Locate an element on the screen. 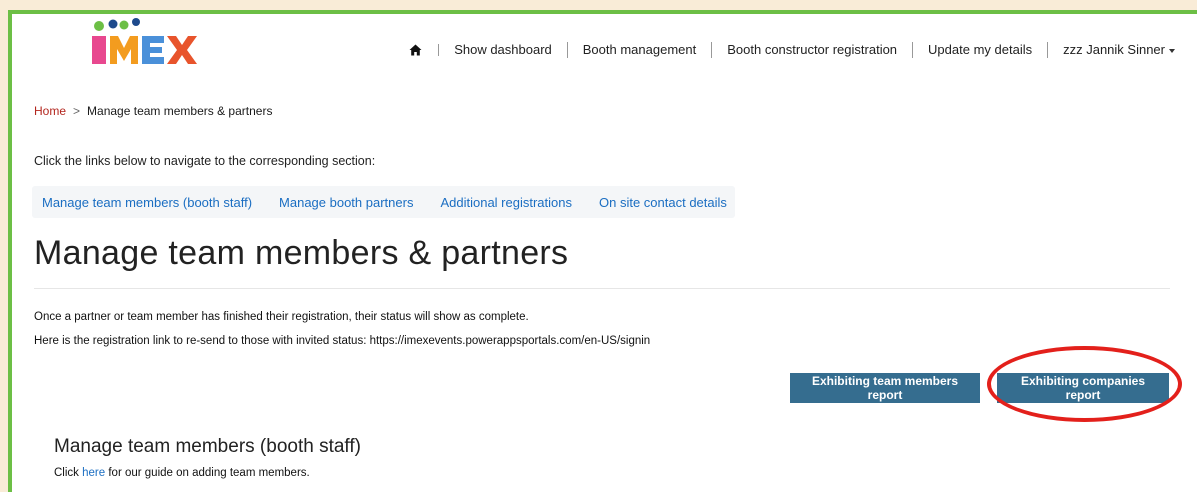 This screenshot has width=1197, height=492. companies-report-button: Exhibiting companies report is located at coordinates (1083, 388).